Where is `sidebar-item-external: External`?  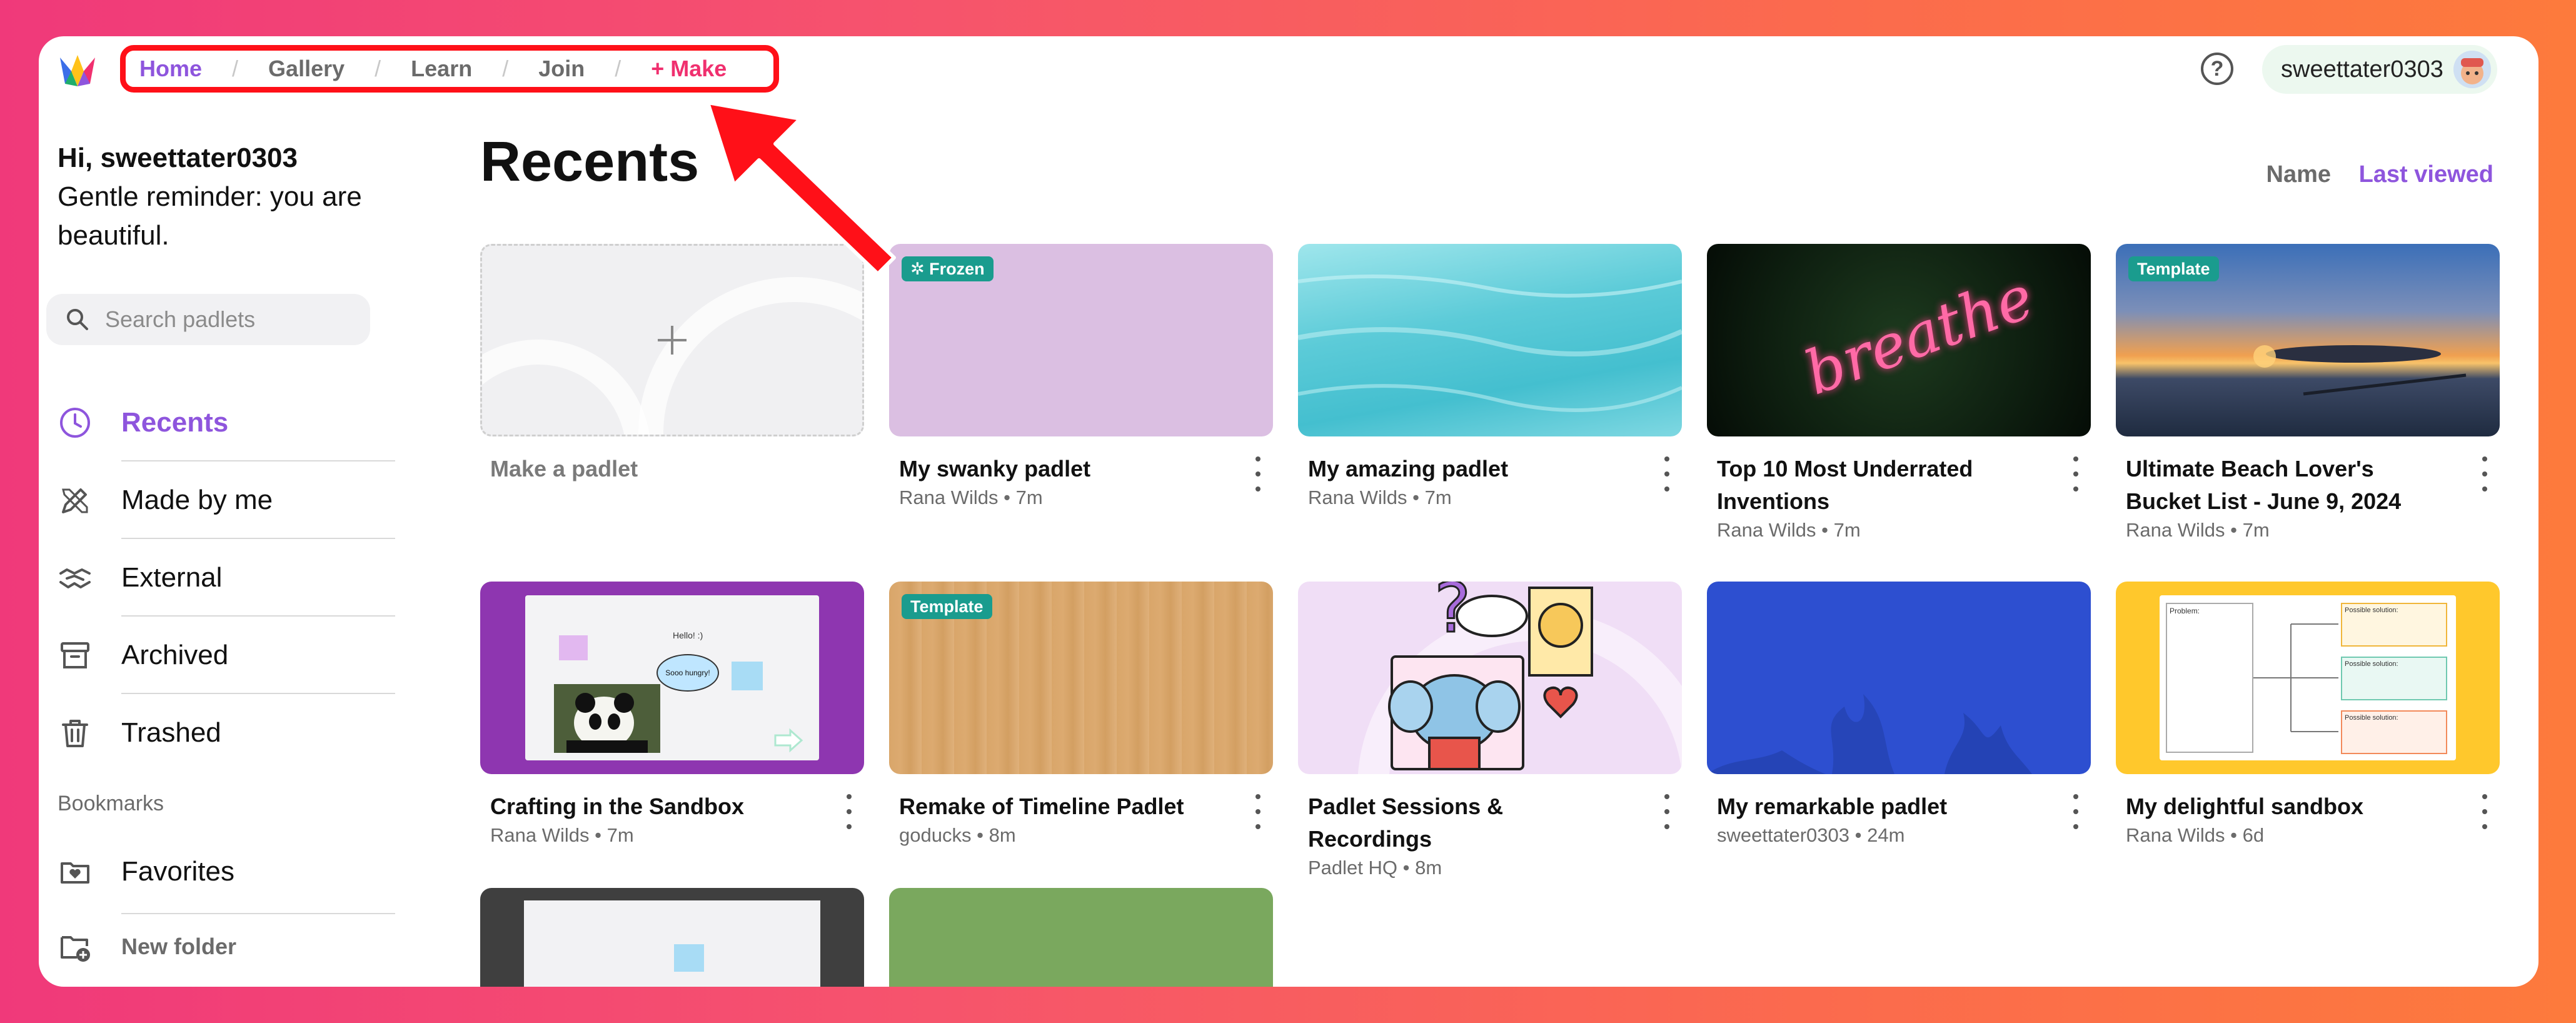
sidebar-item-external: External is located at coordinates (226, 578).